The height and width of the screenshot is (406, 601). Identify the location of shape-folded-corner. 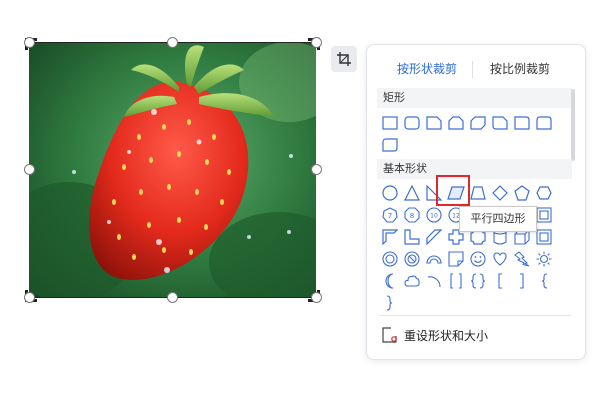
(456, 259).